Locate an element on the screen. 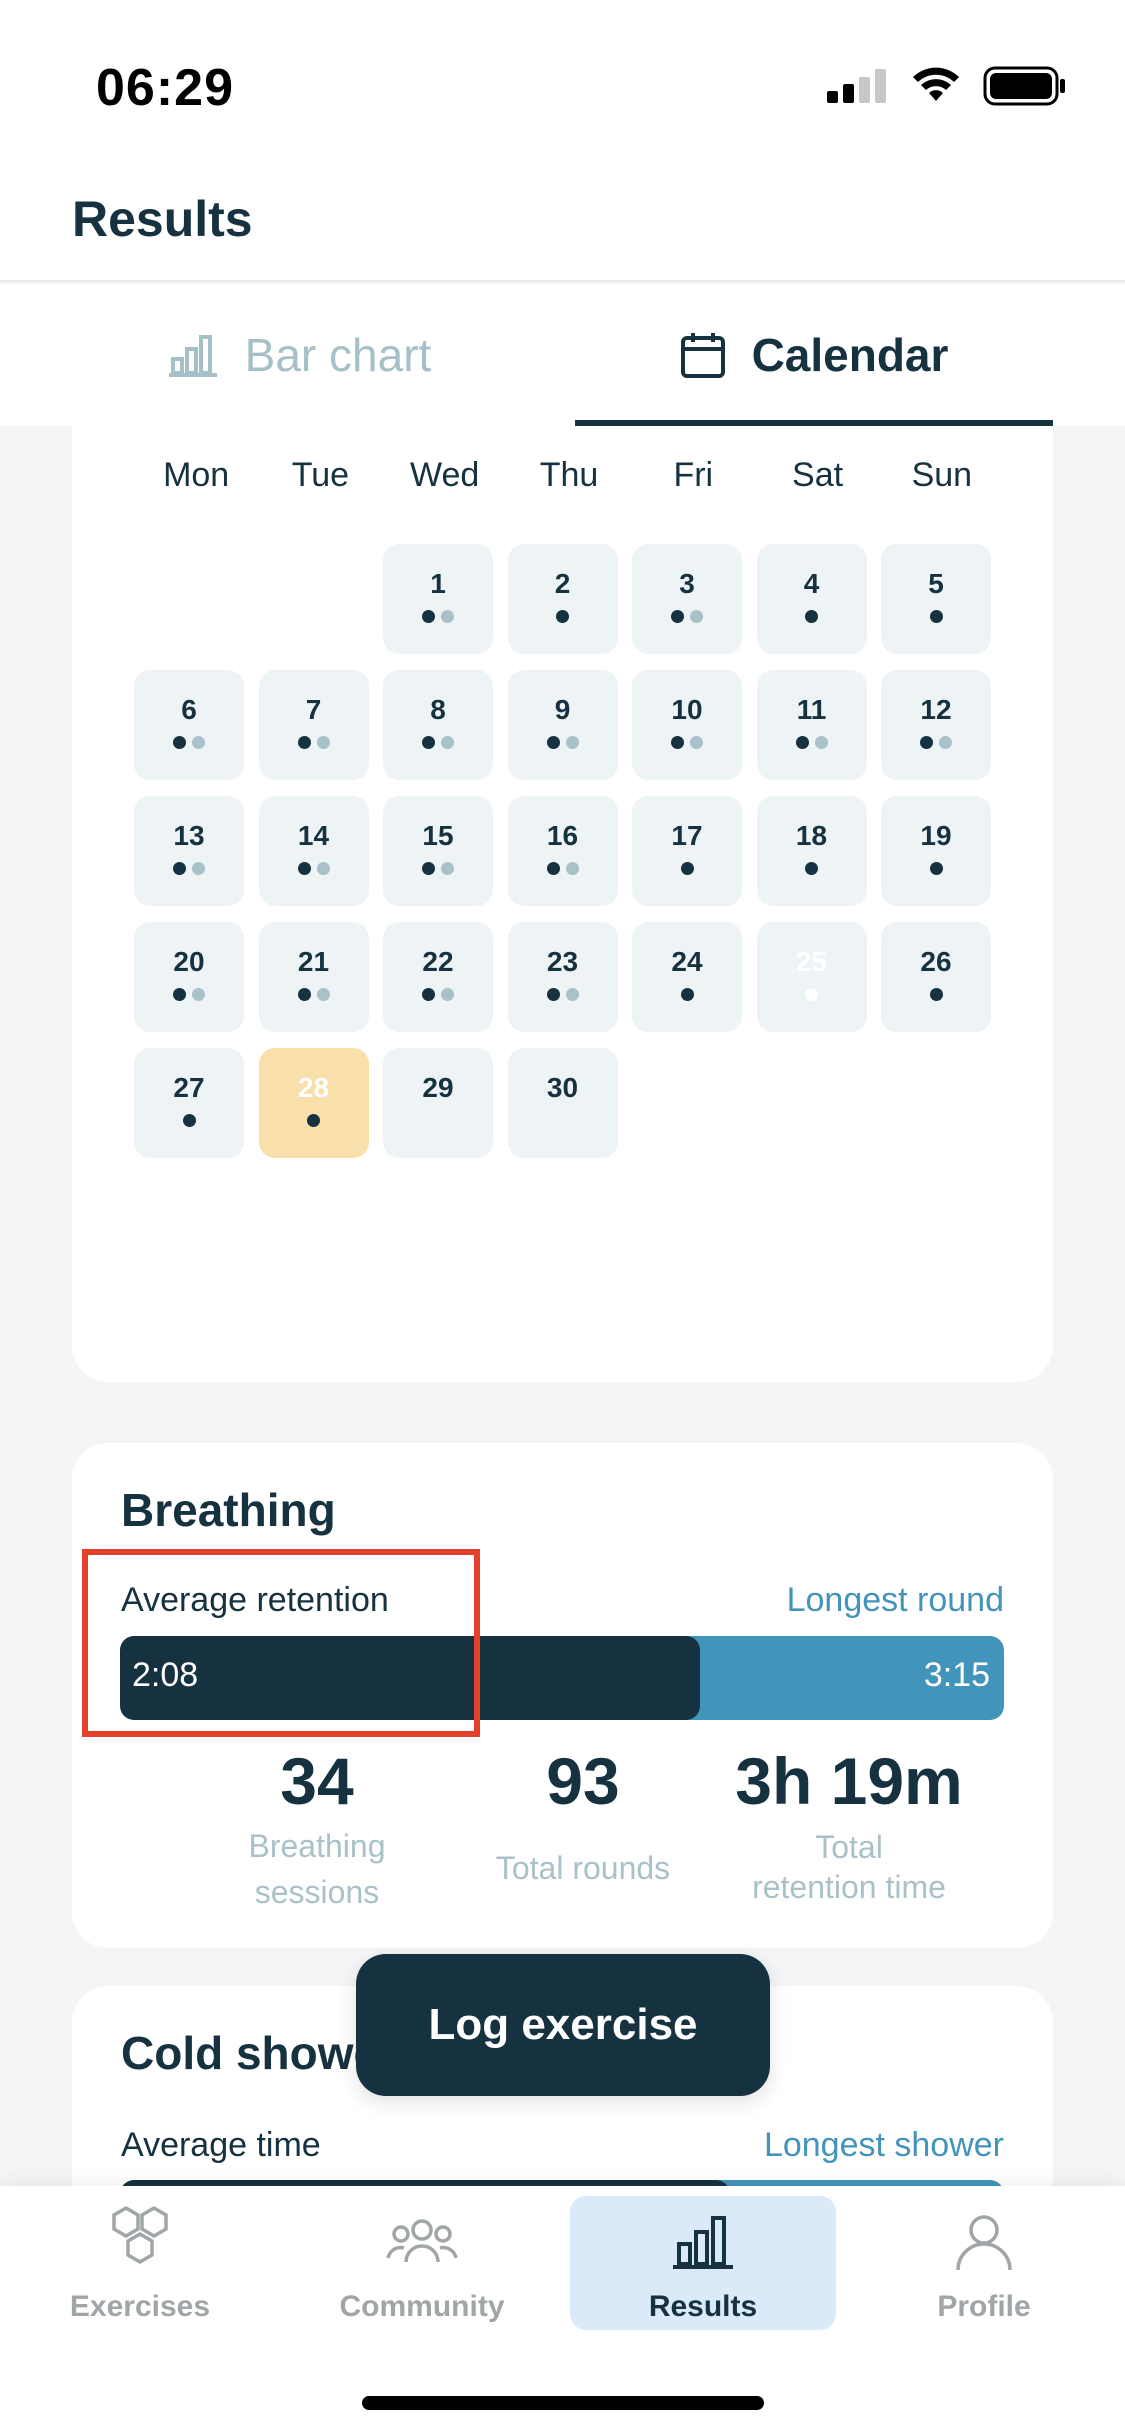  calendar-day: 29 is located at coordinates (438, 1103).